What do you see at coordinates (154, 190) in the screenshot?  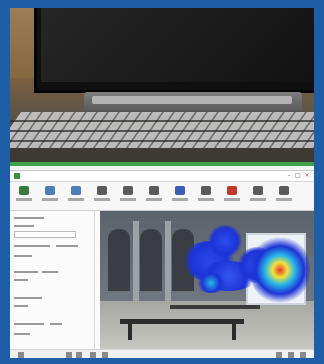 I see `chart-icon` at bounding box center [154, 190].